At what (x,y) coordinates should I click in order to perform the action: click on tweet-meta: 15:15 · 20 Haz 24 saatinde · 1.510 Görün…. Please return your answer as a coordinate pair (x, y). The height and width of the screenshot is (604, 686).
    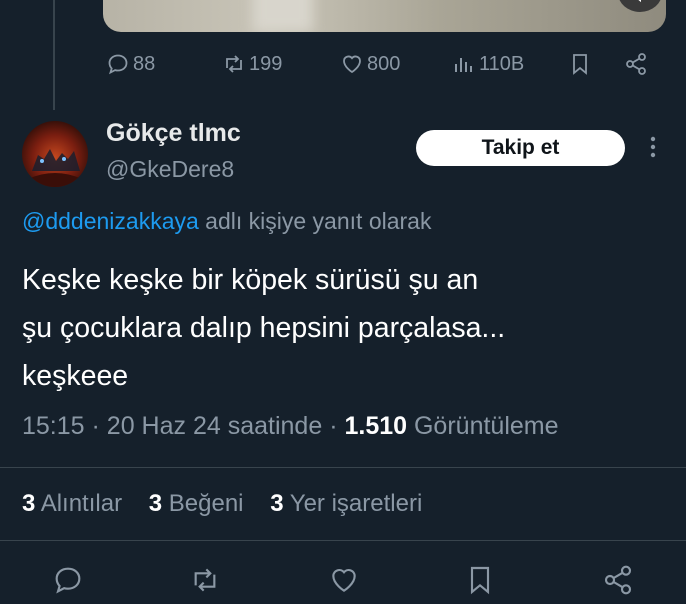
    Looking at the image, I should click on (290, 426).